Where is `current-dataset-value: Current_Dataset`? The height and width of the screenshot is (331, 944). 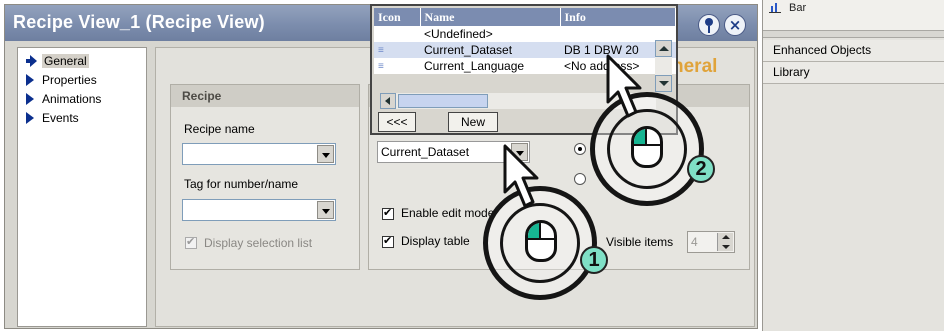 current-dataset-value: Current_Dataset is located at coordinates (425, 152).